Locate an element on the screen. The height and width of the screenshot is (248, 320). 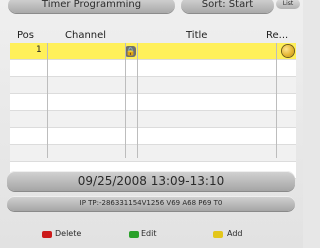
delete-label: Delete is located at coordinates (68, 233).